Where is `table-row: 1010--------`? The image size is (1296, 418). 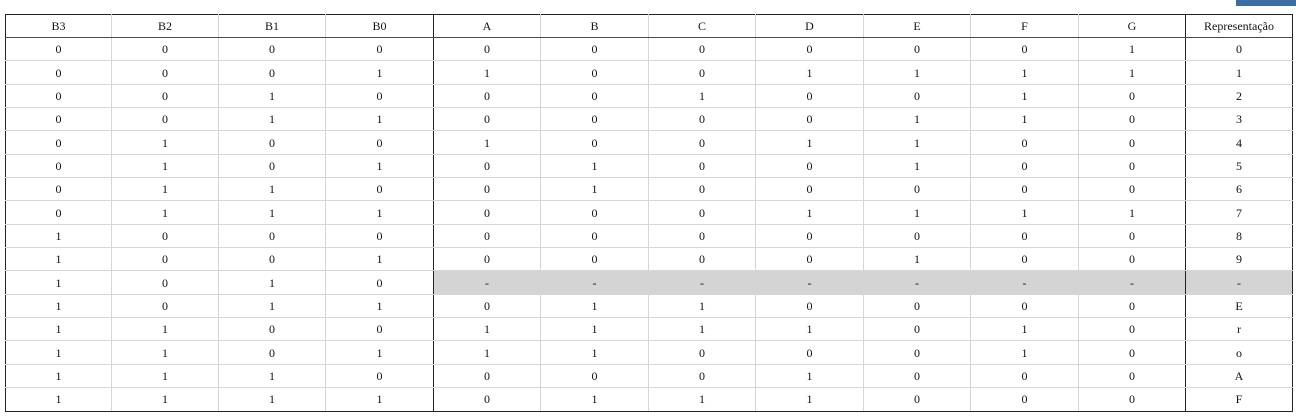
table-row: 1010-------- is located at coordinates (649, 282).